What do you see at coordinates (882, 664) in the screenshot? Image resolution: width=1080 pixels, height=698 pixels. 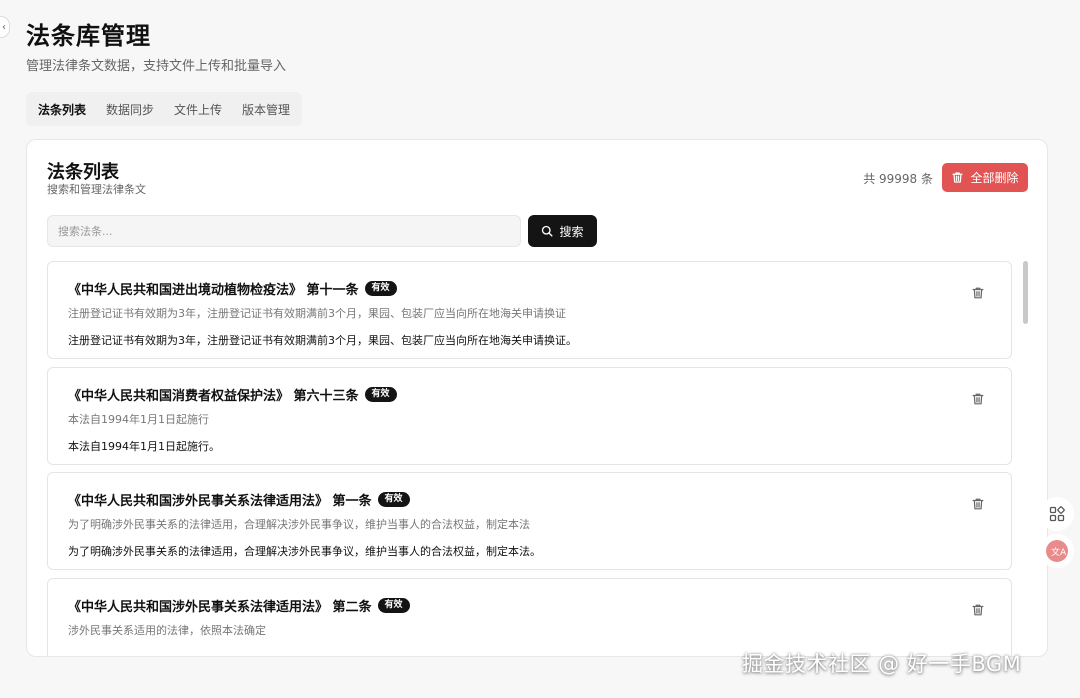 I see `watermark: 掘金技术社区 @ 好一手BGM` at bounding box center [882, 664].